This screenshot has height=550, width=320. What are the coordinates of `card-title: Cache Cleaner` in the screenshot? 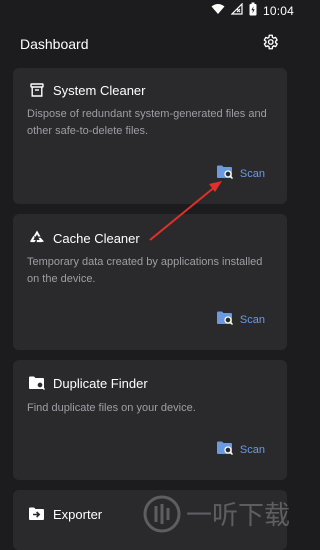 It's located at (96, 238).